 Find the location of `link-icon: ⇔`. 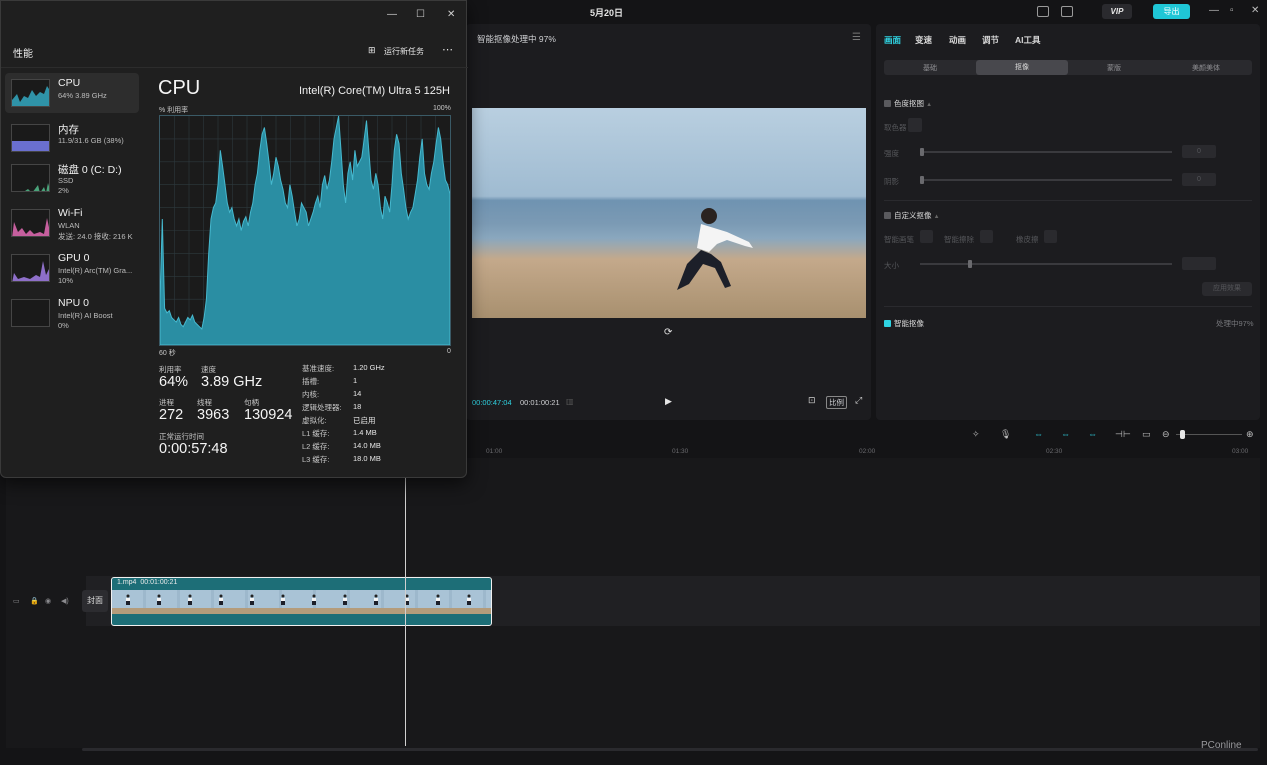

link-icon: ⇔ is located at coordinates (1092, 434).